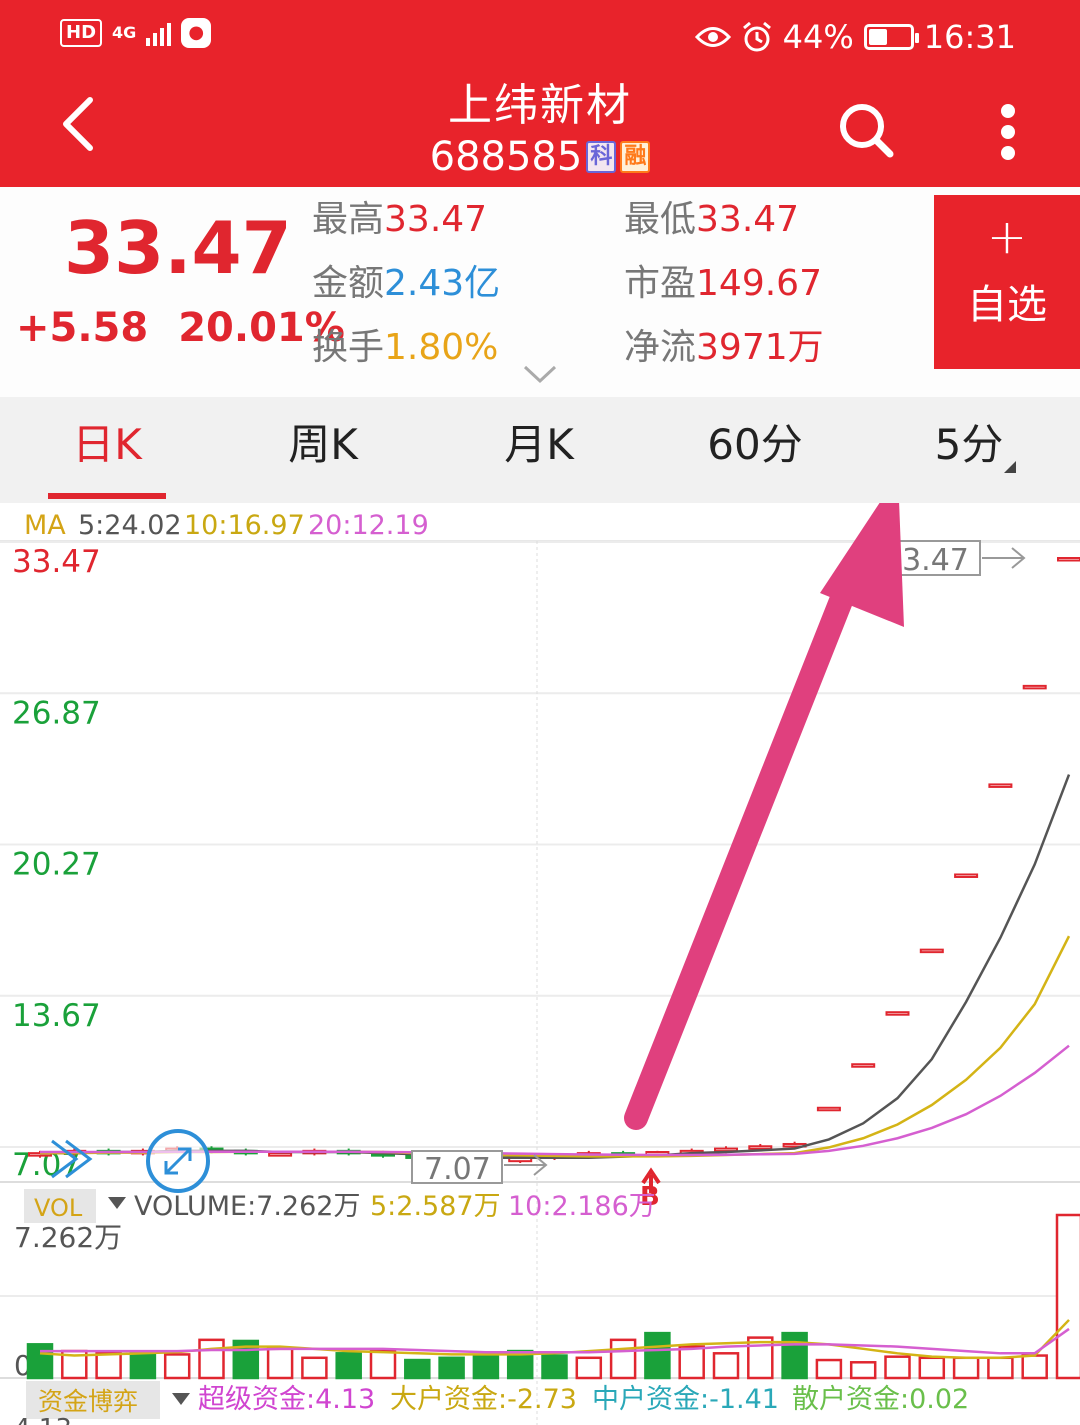 The height and width of the screenshot is (1425, 1080). Describe the element at coordinates (818, 37) in the screenshot. I see `battery-percent: 44%` at that location.